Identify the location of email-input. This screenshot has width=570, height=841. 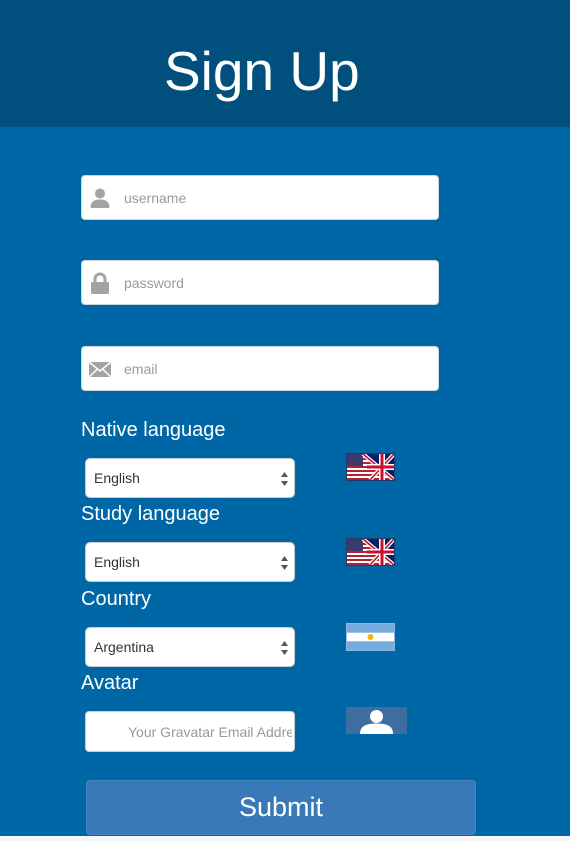
(277, 368).